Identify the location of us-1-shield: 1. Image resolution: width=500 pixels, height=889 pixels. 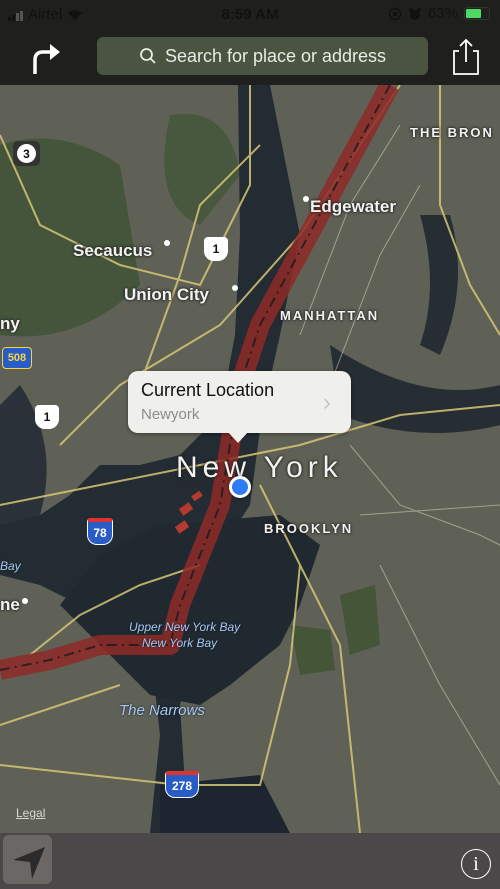
(216, 249).